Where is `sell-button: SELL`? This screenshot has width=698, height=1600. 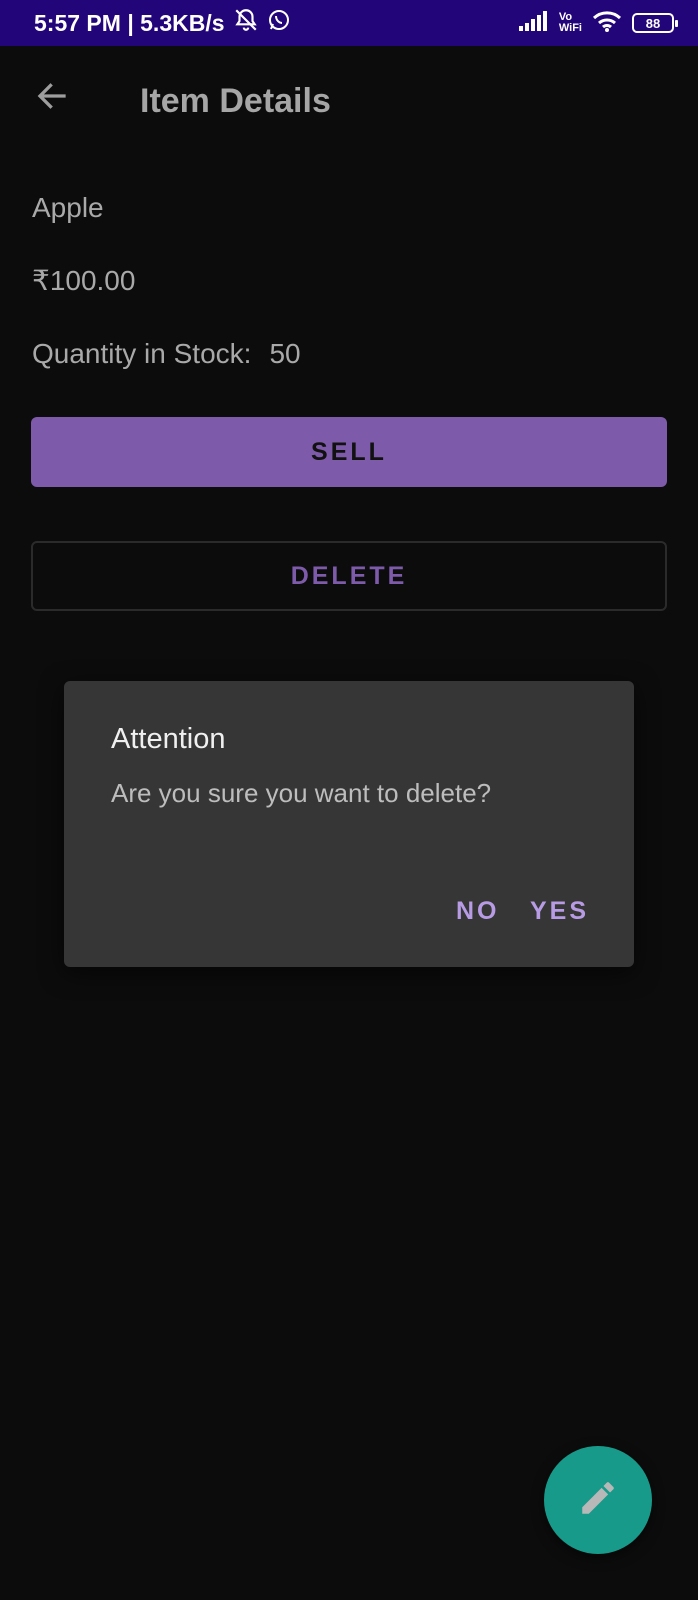 sell-button: SELL is located at coordinates (349, 452).